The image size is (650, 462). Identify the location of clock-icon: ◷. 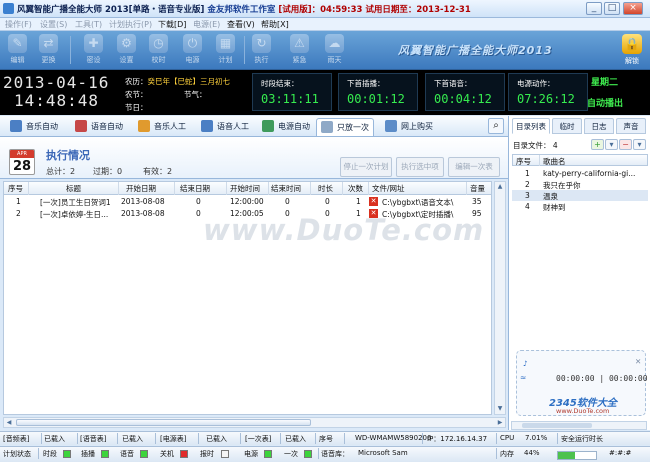
(158, 43).